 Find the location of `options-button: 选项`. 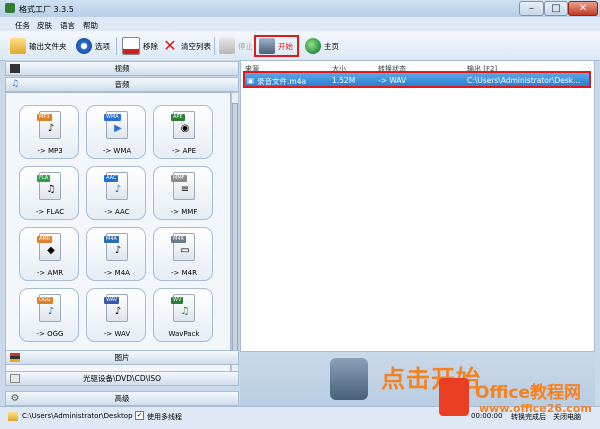

options-button: 选项 is located at coordinates (93, 46).